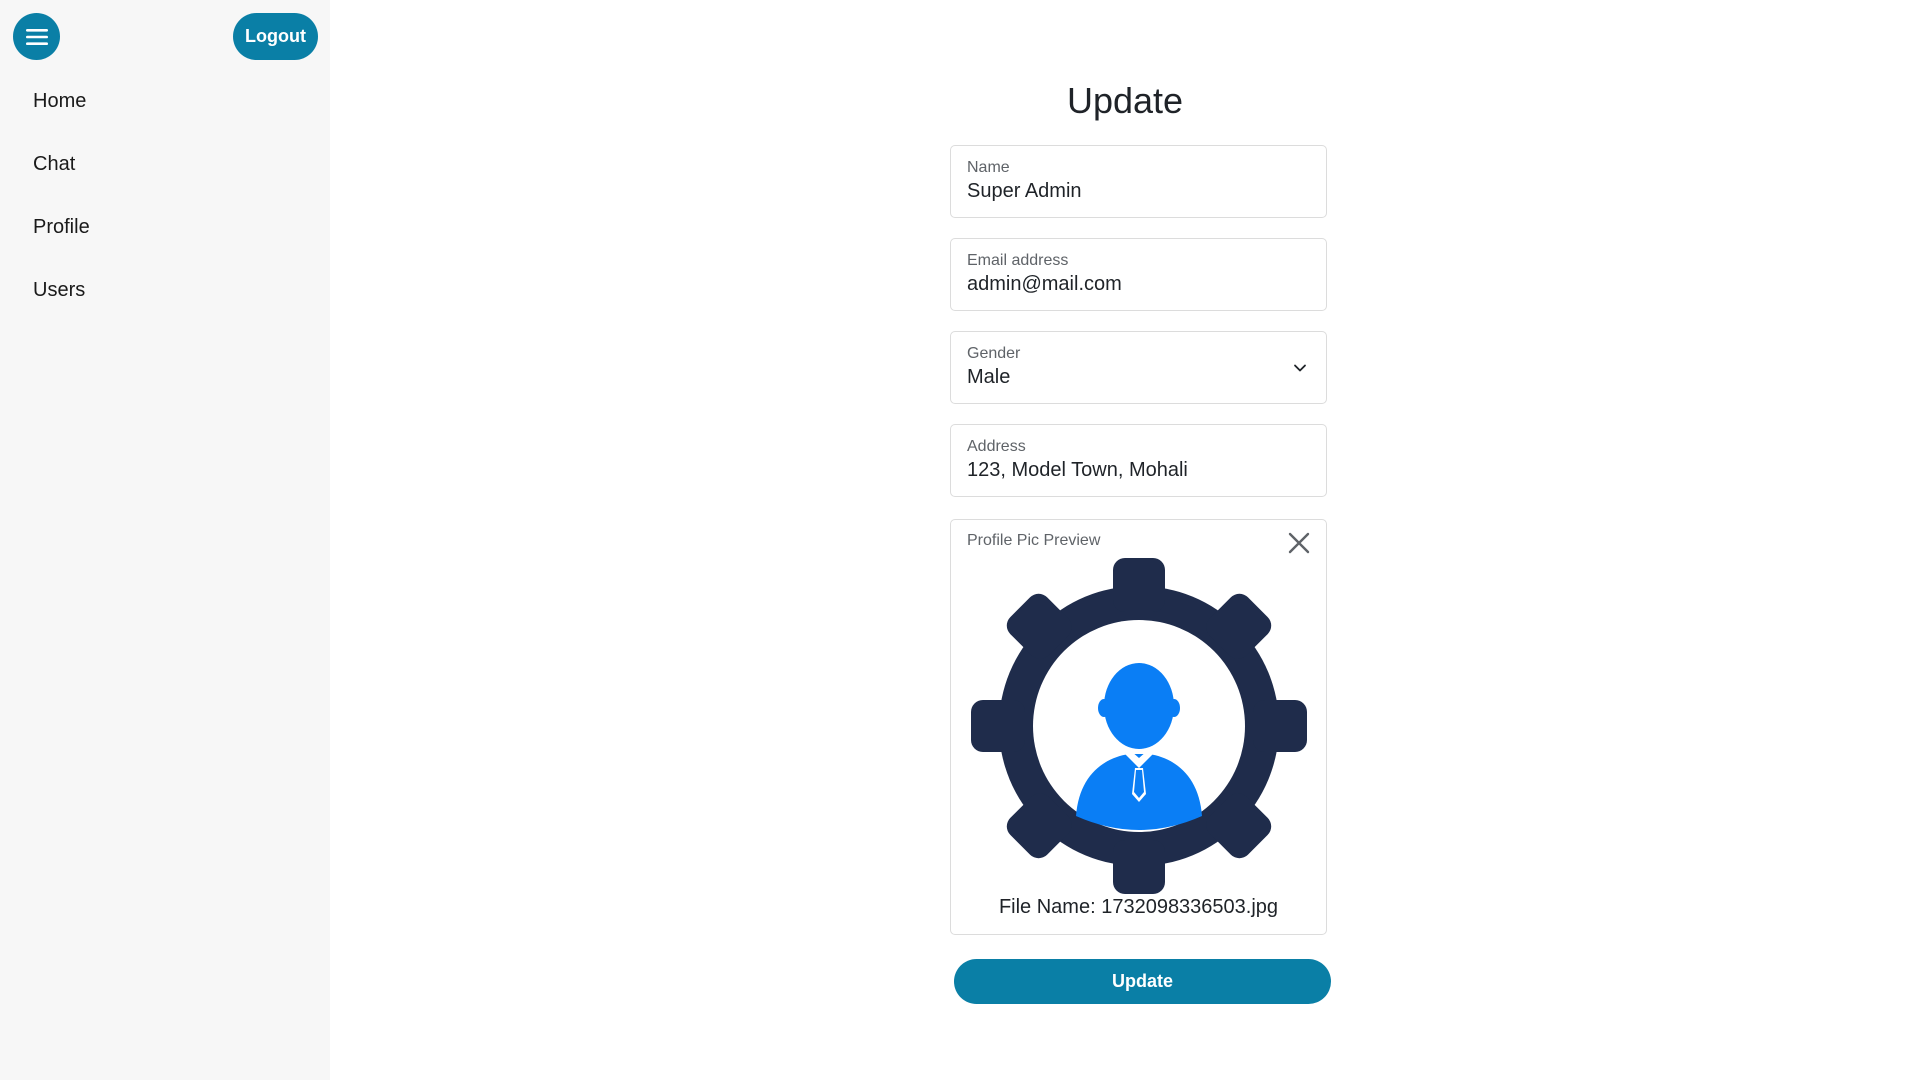 The width and height of the screenshot is (1920, 1080). What do you see at coordinates (1138, 470) in the screenshot?
I see `address-input` at bounding box center [1138, 470].